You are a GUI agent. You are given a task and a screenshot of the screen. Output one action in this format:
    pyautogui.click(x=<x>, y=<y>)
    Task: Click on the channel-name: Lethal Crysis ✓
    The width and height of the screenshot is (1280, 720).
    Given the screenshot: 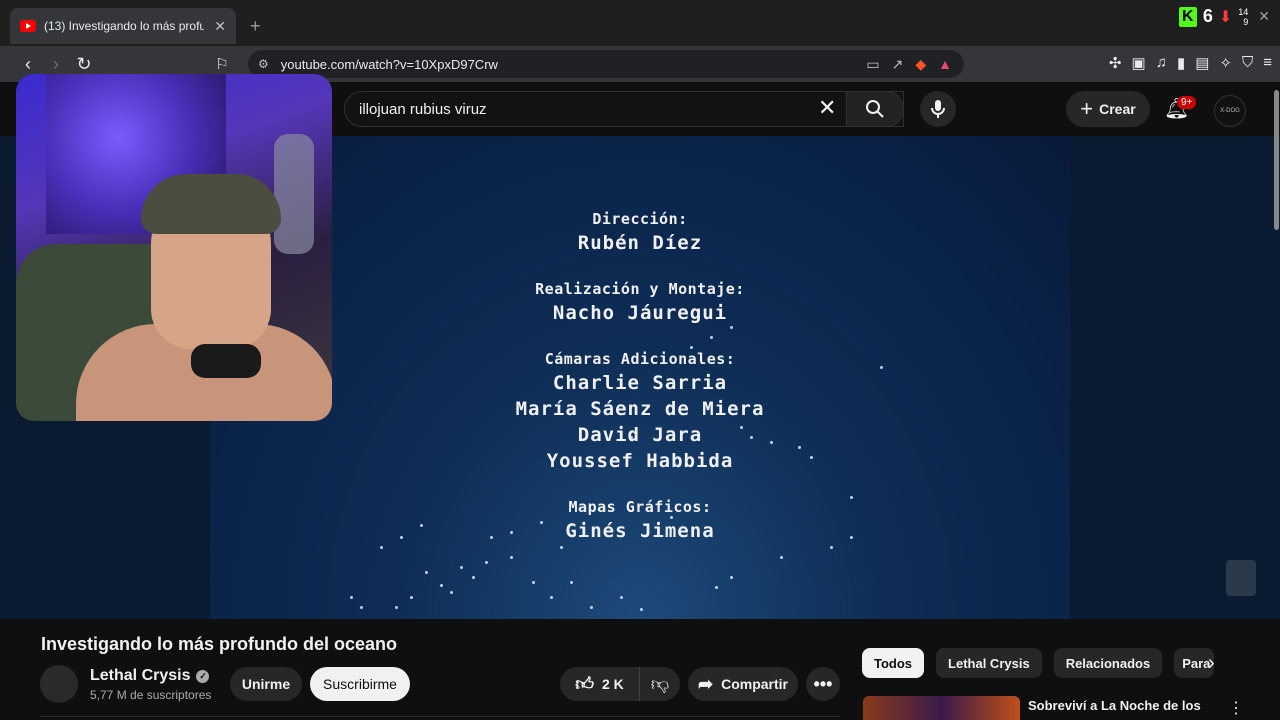 What is the action you would take?
    pyautogui.click(x=150, y=676)
    